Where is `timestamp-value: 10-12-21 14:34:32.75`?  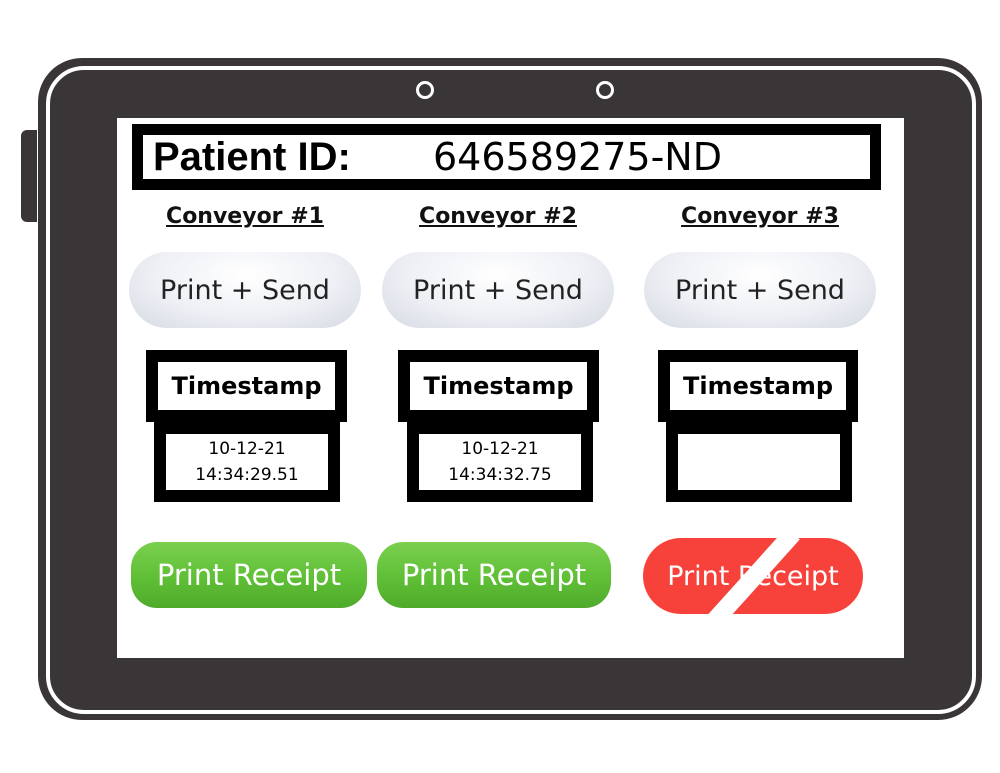
timestamp-value: 10-12-21 14:34:32.75 is located at coordinates (500, 462).